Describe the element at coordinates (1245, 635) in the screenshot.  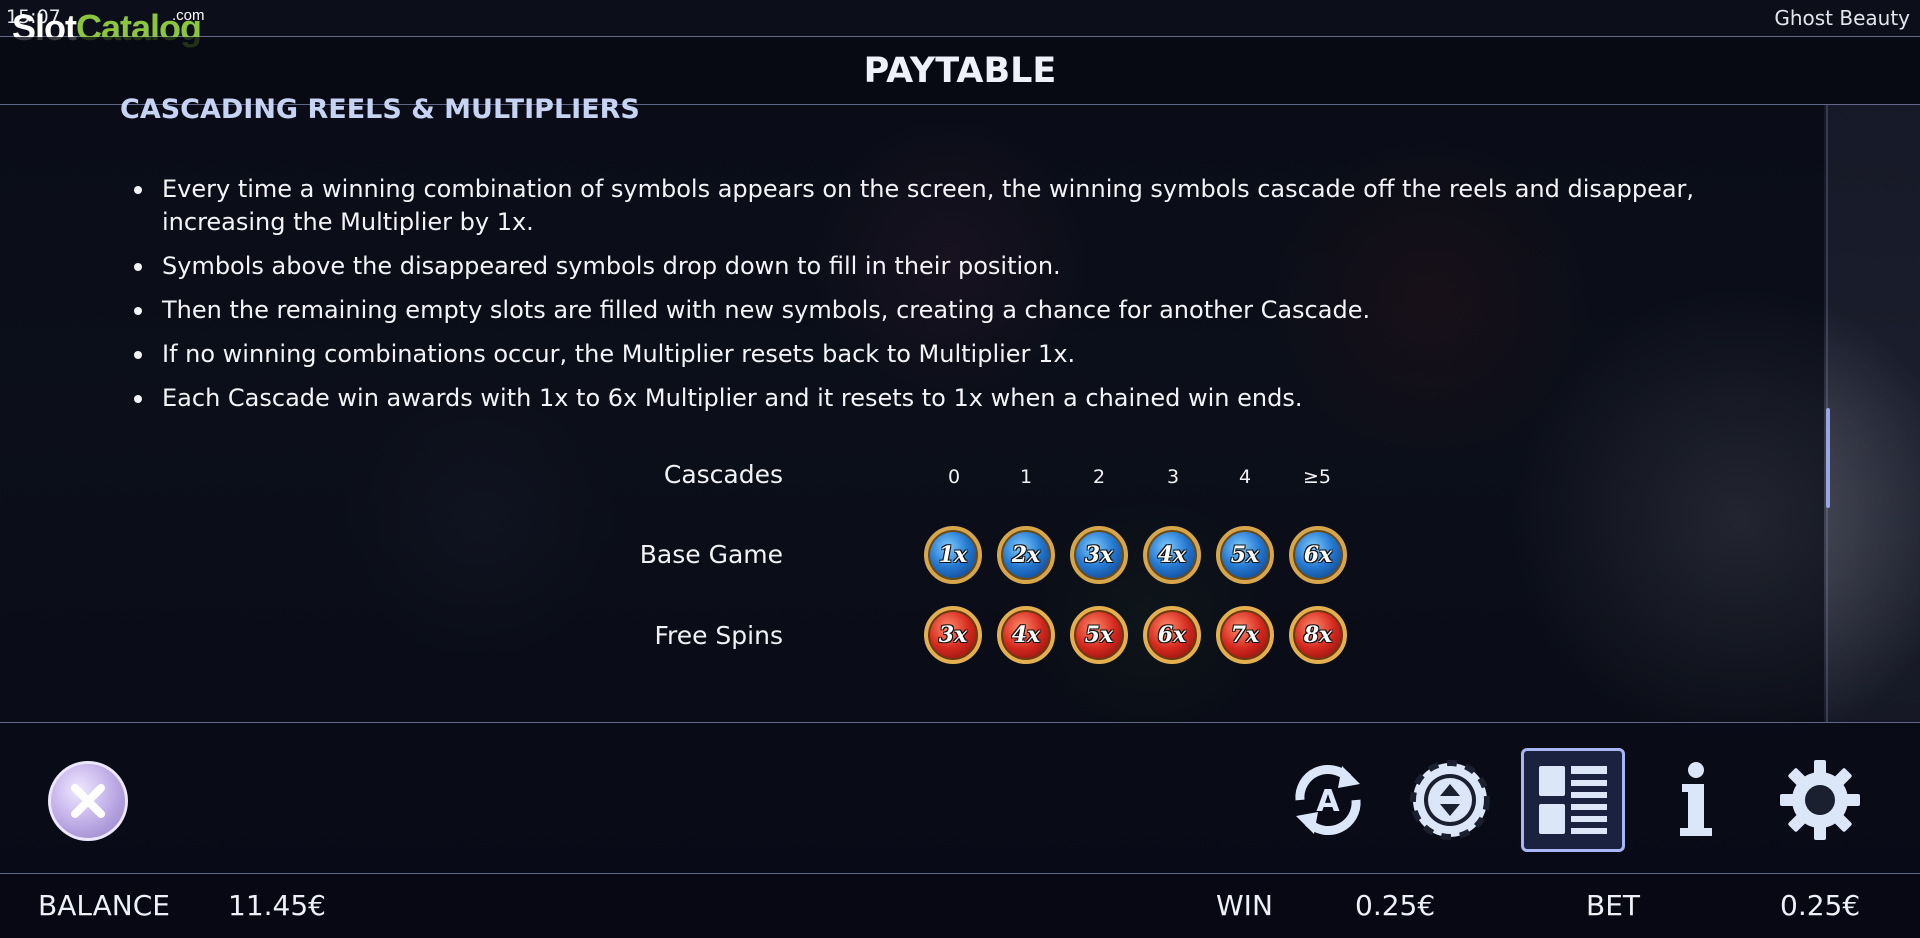
I see `freespin-multiplier-coin: 7x` at that location.